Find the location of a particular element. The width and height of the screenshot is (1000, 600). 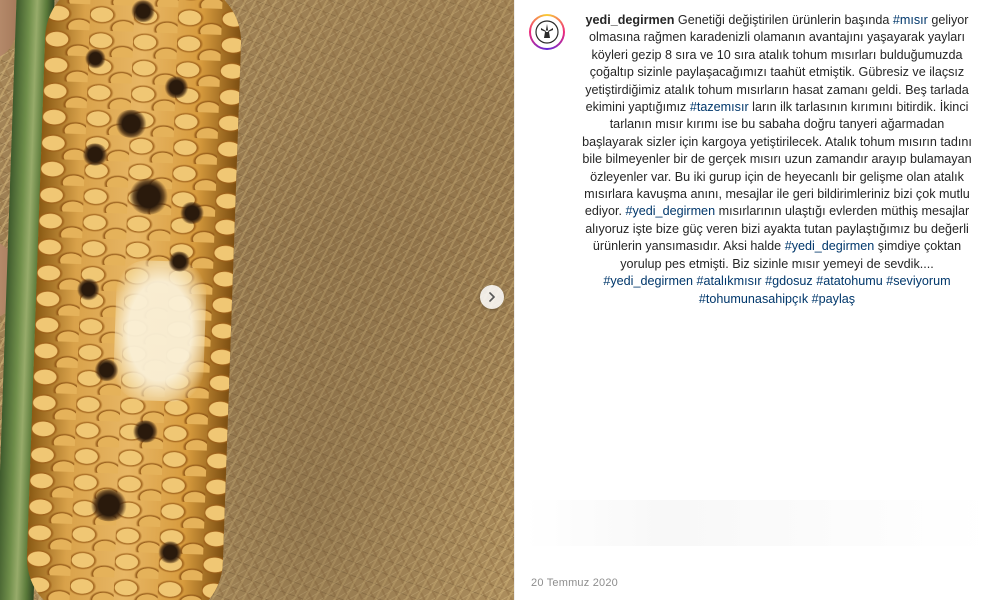

hashtag-link: #paylaş is located at coordinates (833, 299).